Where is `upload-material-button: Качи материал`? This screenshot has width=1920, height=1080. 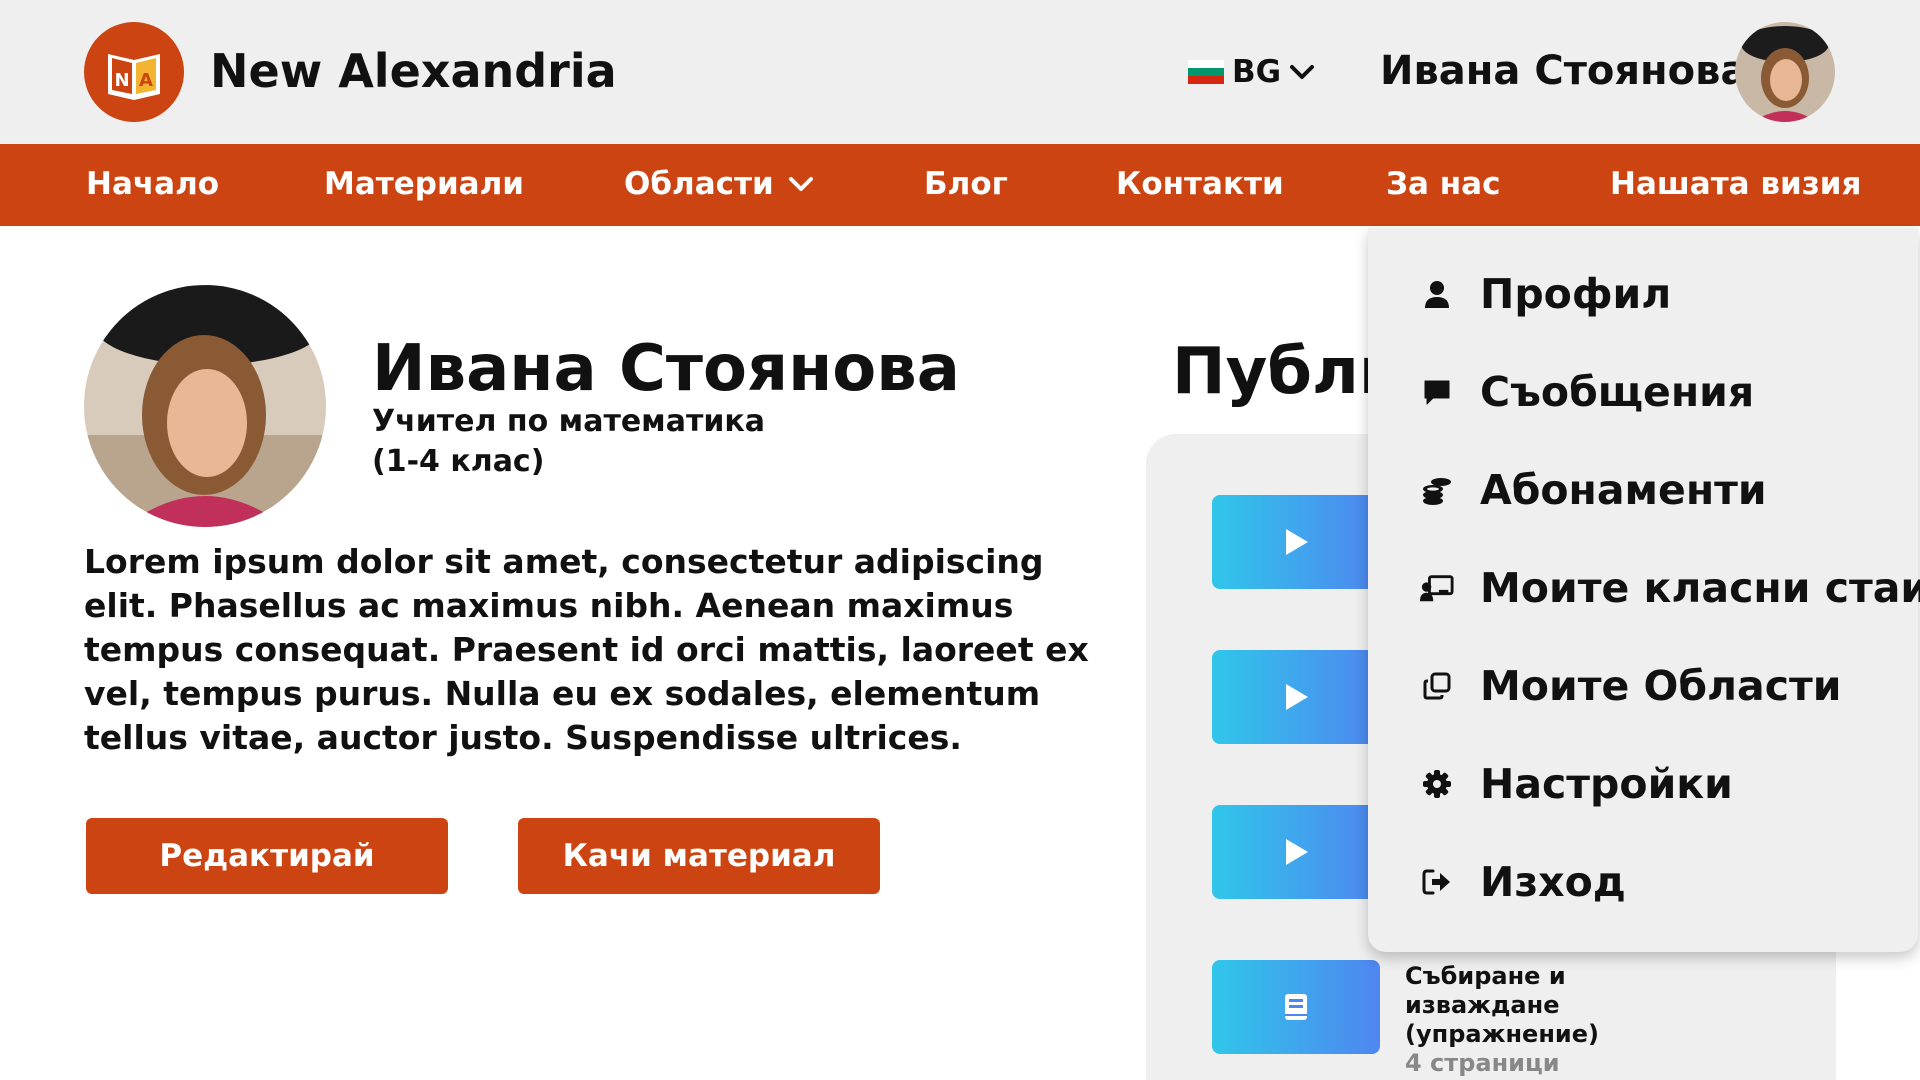
upload-material-button: Качи материал is located at coordinates (699, 856).